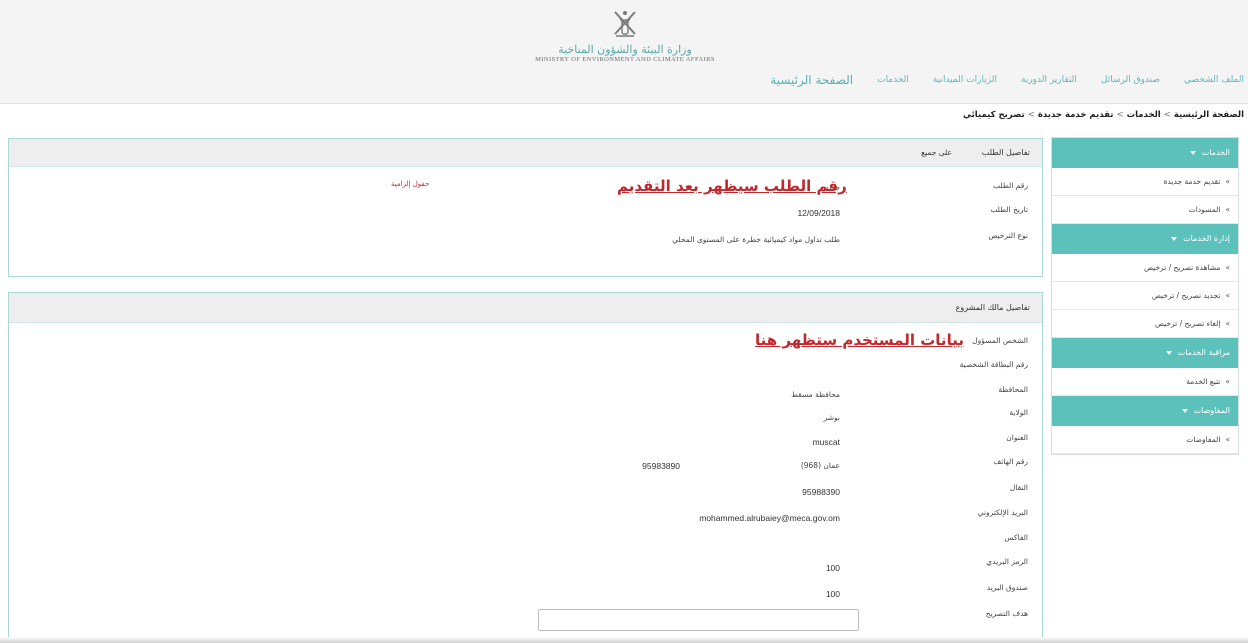 The image size is (1248, 643). Describe the element at coordinates (1145, 239) in the screenshot. I see `sidebar-section-manage-services: إدارة الخدمات` at that location.